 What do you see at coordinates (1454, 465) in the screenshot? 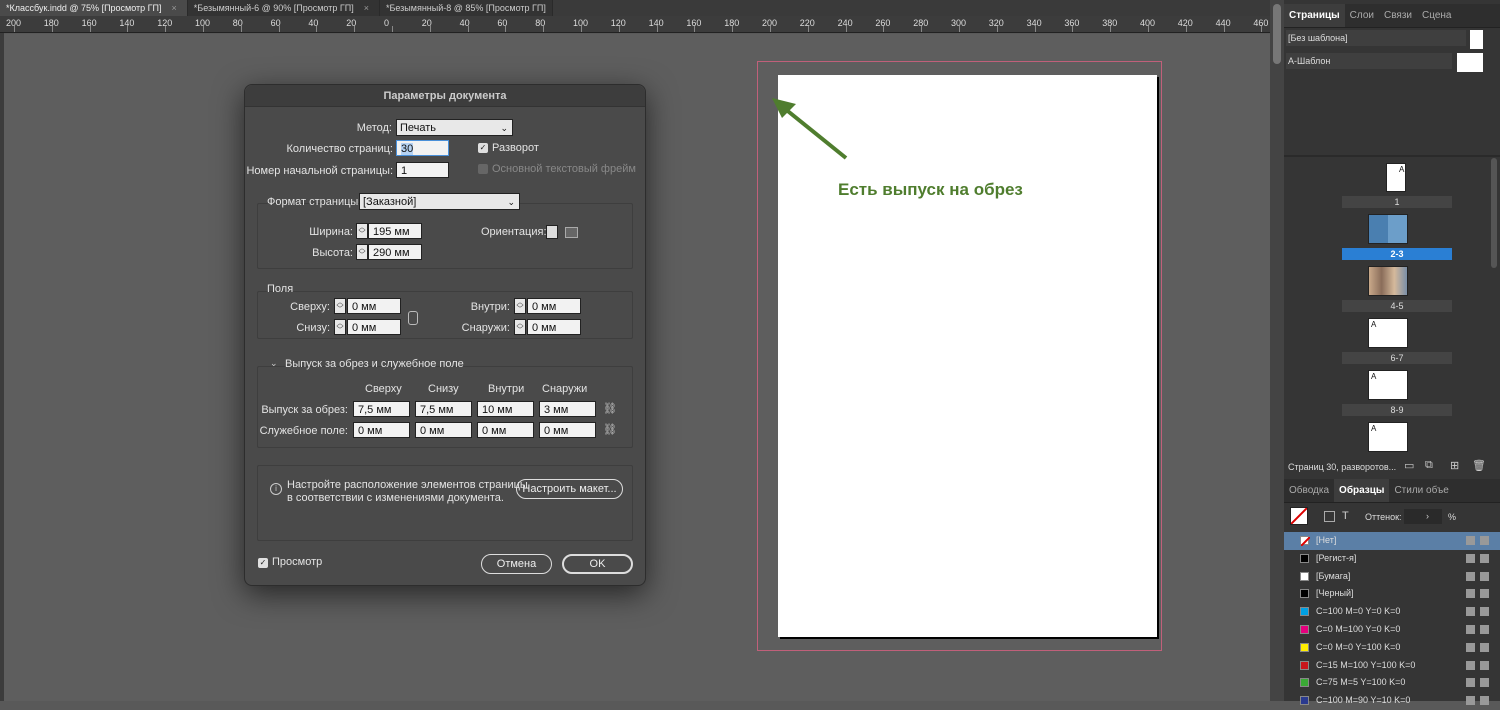
I see `new-page-icon: ⊞` at bounding box center [1454, 465].